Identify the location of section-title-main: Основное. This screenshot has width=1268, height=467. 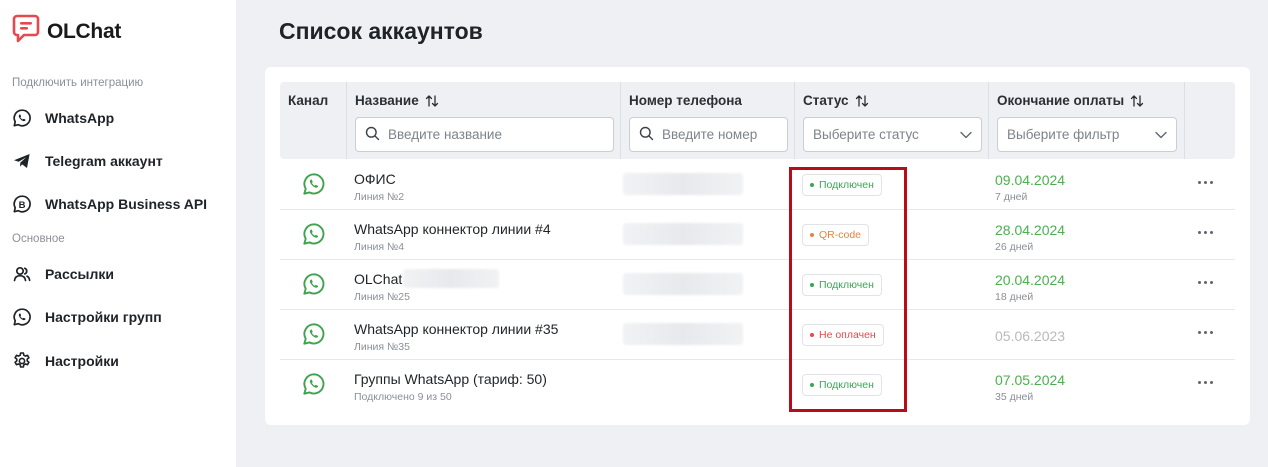
(38, 239).